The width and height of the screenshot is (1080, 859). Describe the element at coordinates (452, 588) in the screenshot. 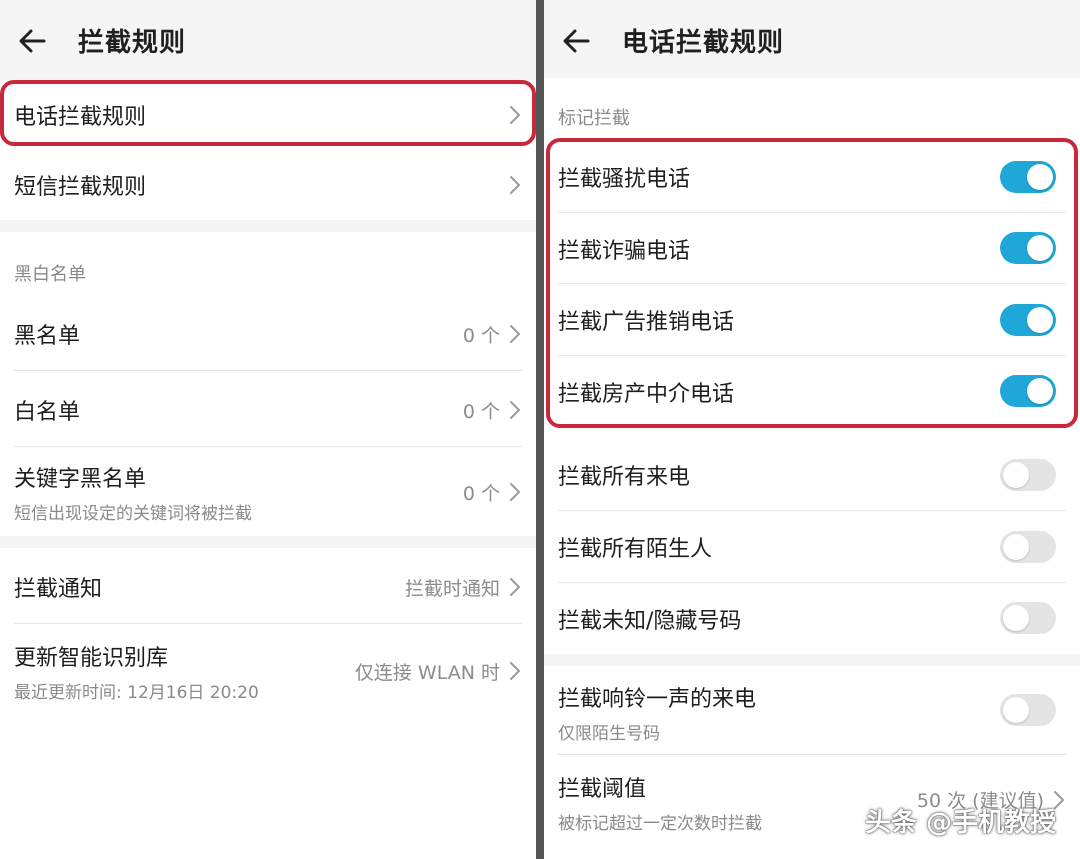

I see `intercept-notify-value: 拦截时通知` at that location.